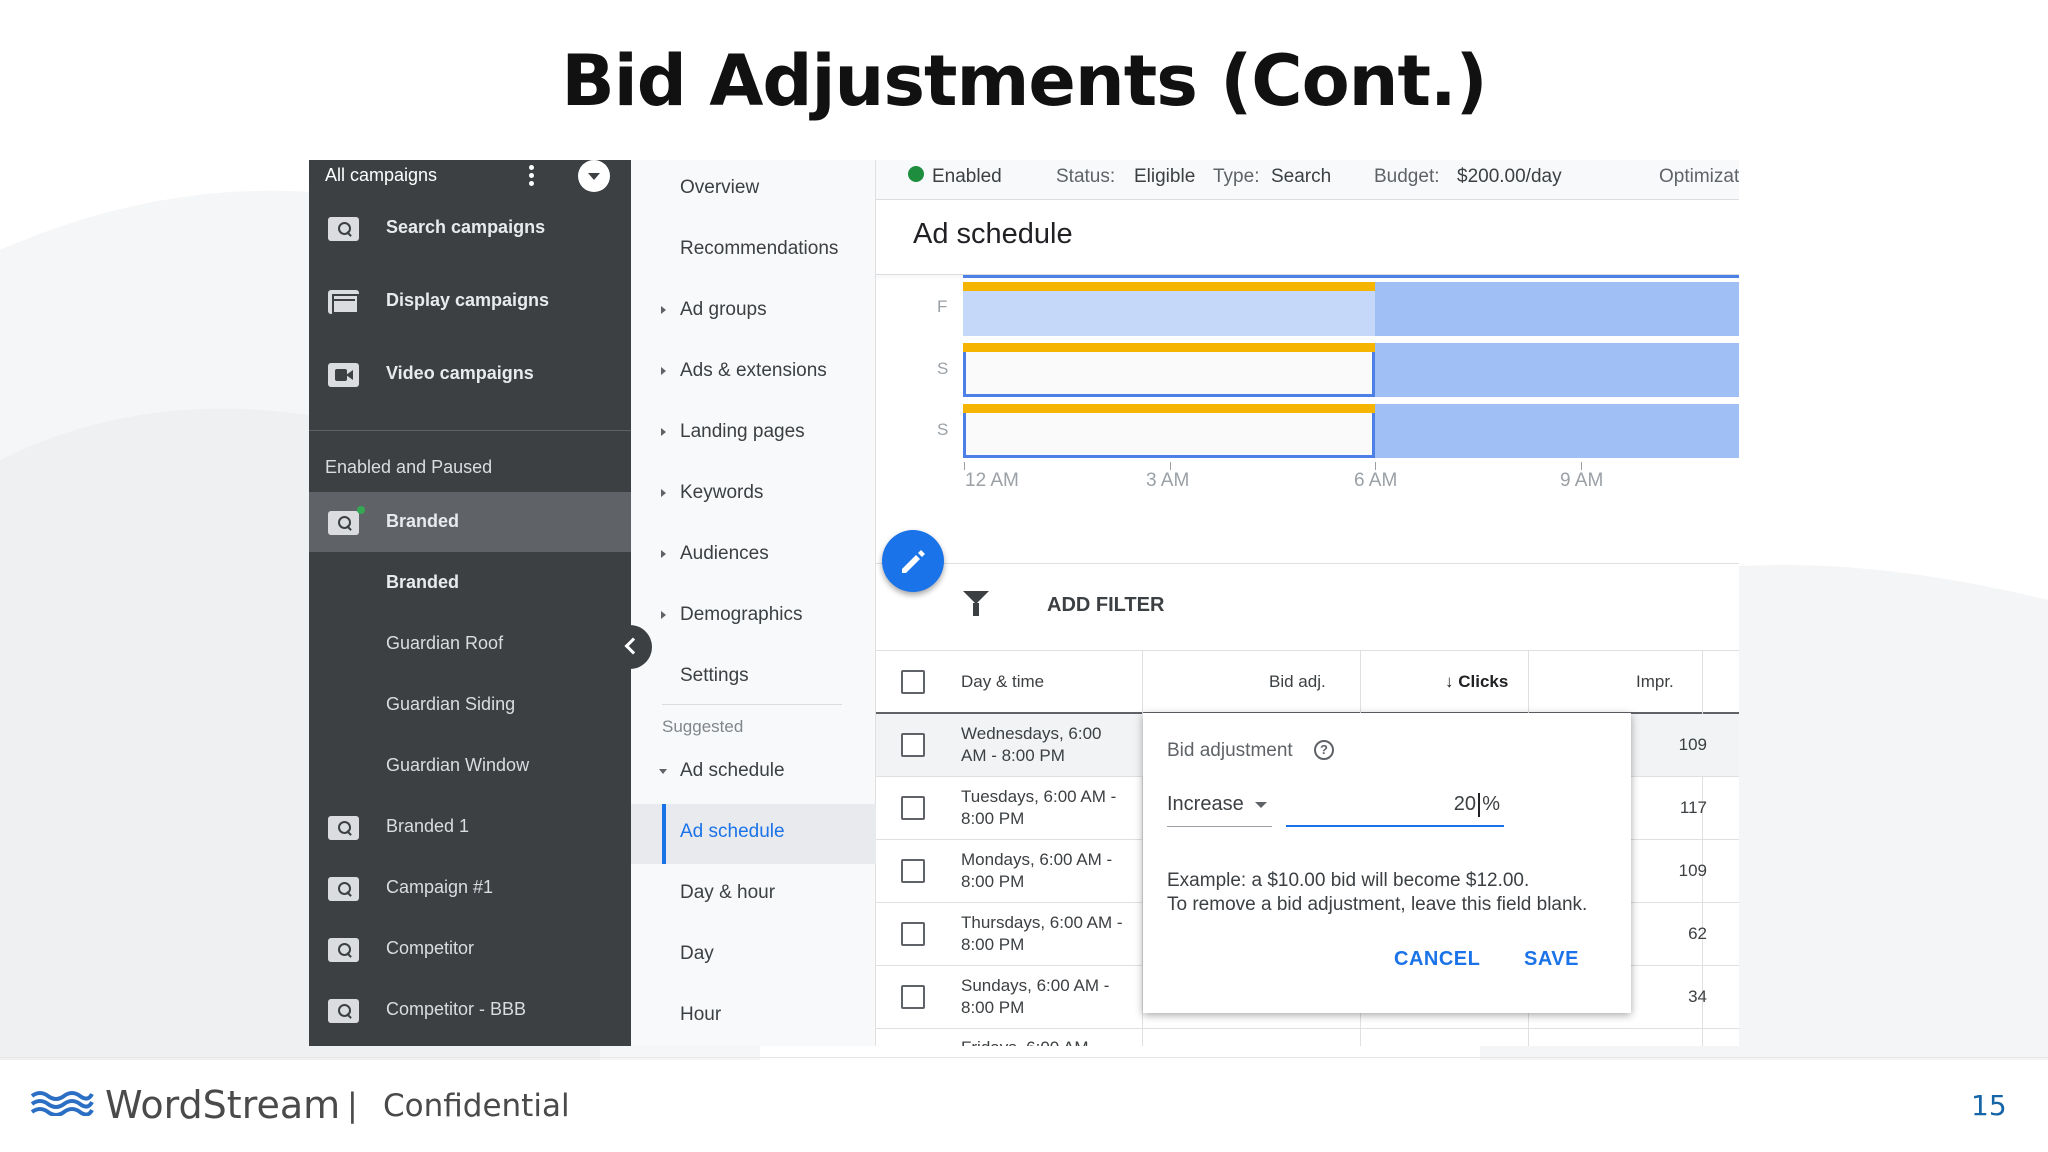  Describe the element at coordinates (594, 176) in the screenshot. I see `dropdown-toggle-icon` at that location.